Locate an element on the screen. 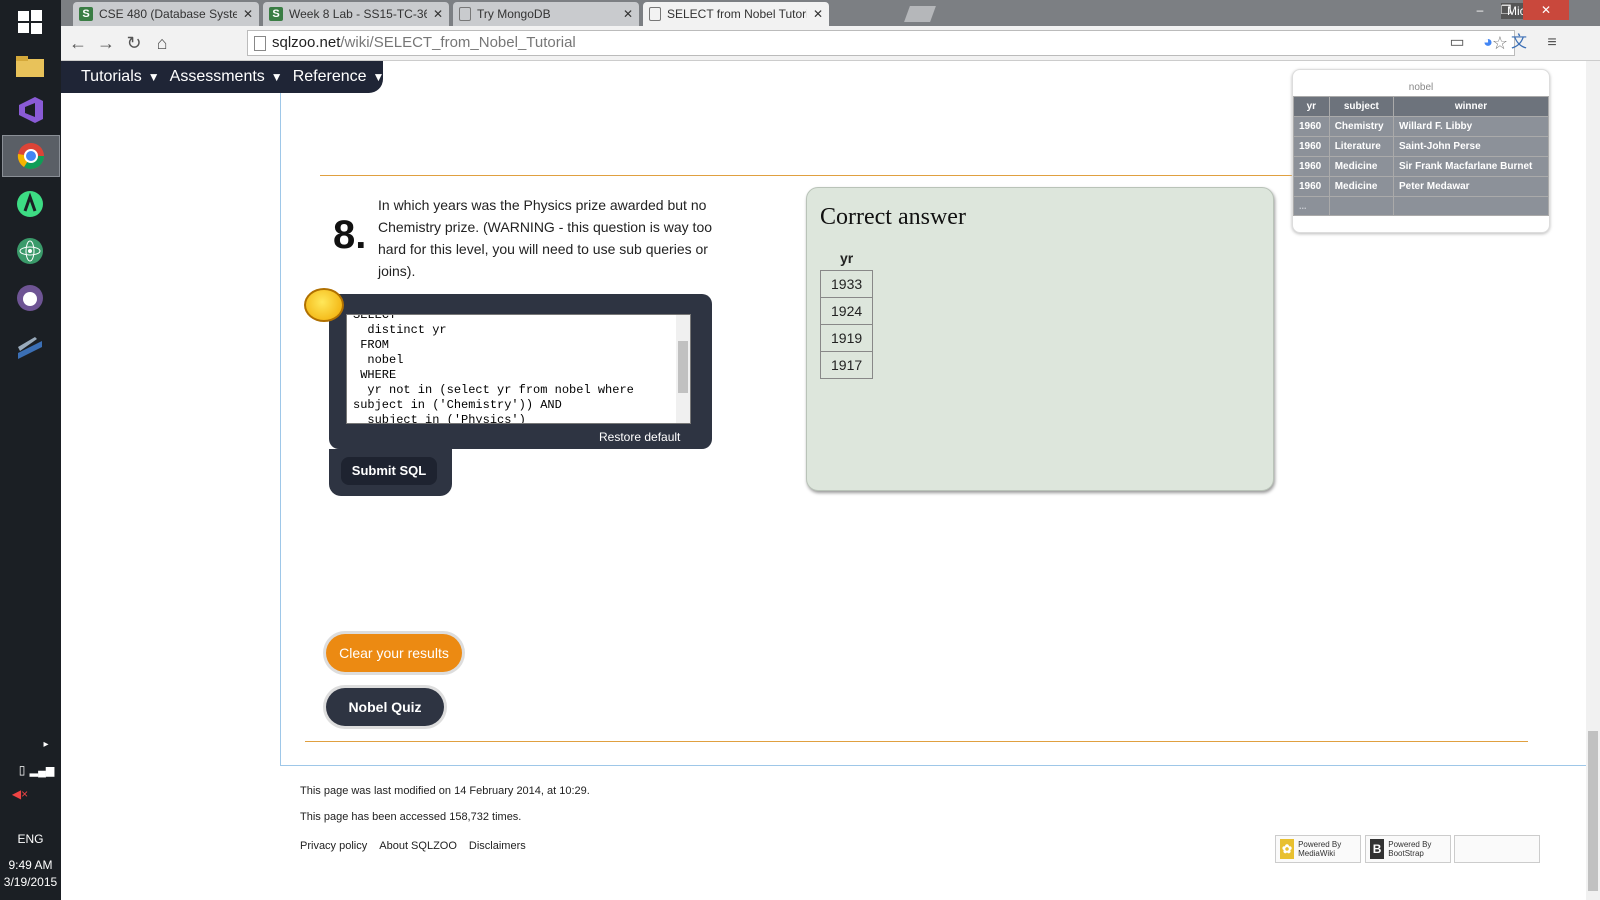  file-explorer-icon is located at coordinates (30, 66).